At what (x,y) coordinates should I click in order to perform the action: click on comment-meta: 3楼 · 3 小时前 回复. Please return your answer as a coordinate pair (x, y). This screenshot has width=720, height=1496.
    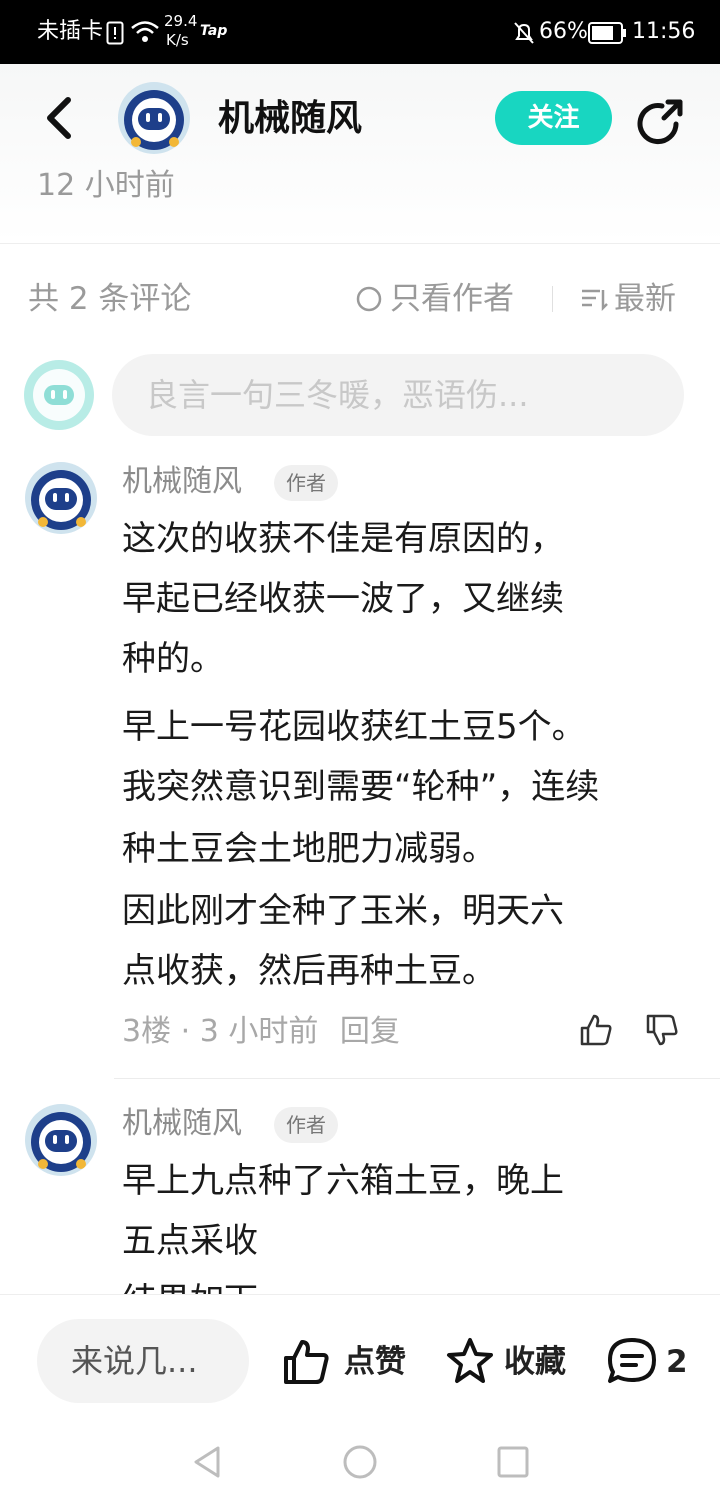
    Looking at the image, I should click on (261, 1032).